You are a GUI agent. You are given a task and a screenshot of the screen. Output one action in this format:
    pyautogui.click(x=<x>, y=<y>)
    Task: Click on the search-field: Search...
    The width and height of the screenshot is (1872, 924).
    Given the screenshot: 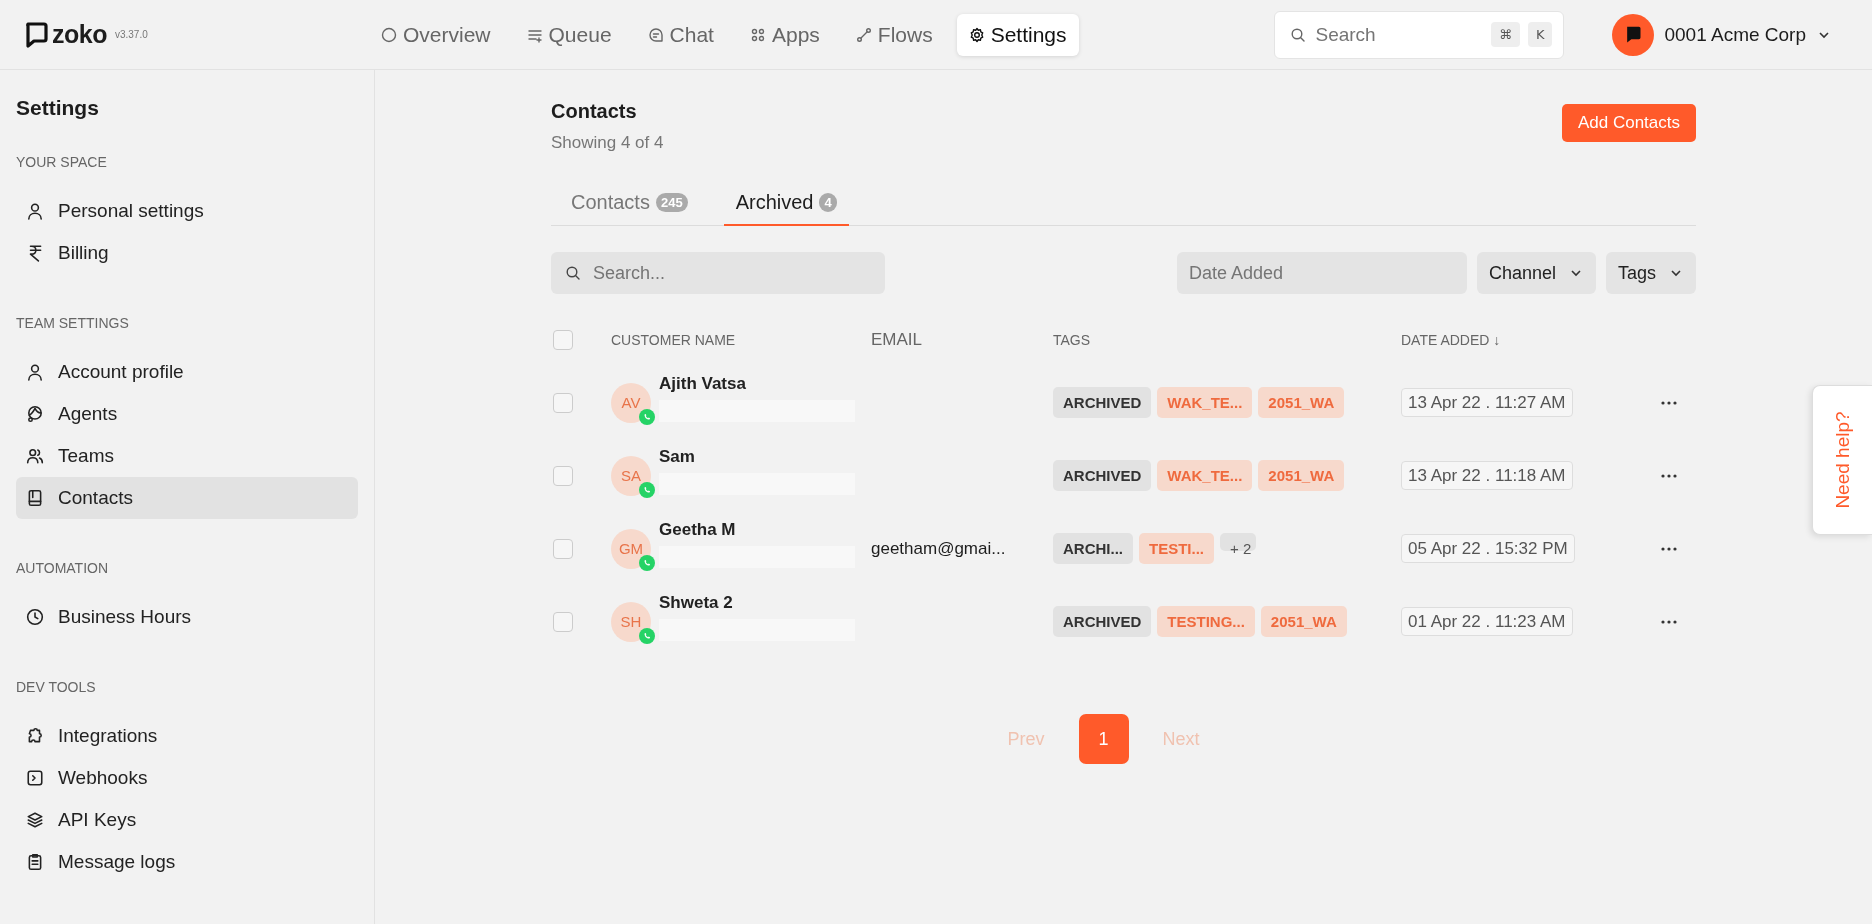 What is the action you would take?
    pyautogui.click(x=718, y=273)
    